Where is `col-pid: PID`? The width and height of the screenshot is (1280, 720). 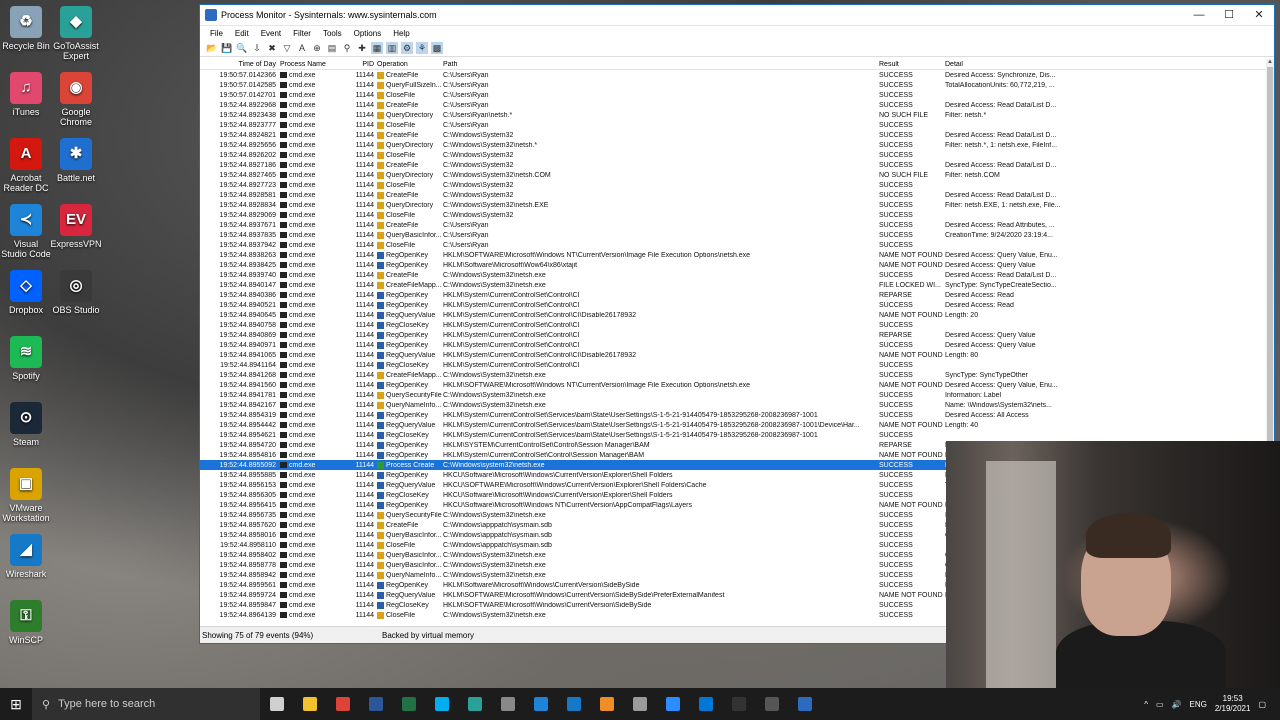 col-pid: PID is located at coordinates (361, 64).